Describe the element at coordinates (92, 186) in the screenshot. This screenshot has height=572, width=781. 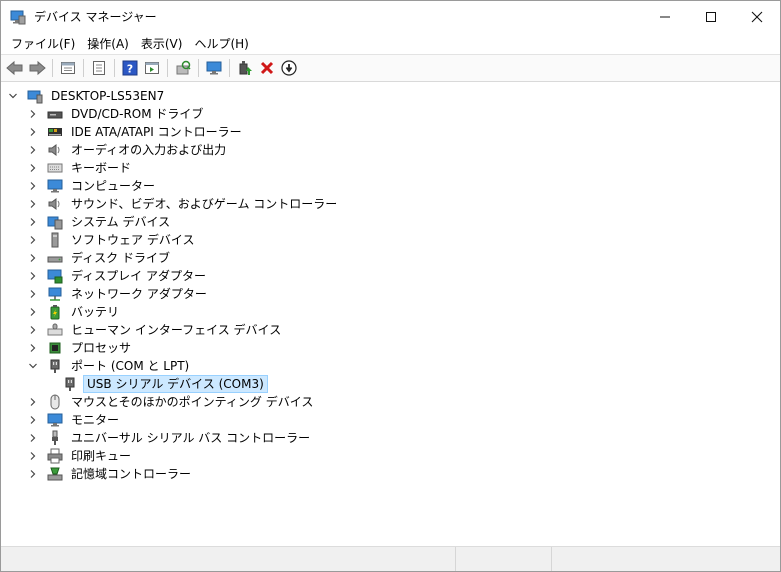
I see `tree-category-item: コンピューター` at that location.